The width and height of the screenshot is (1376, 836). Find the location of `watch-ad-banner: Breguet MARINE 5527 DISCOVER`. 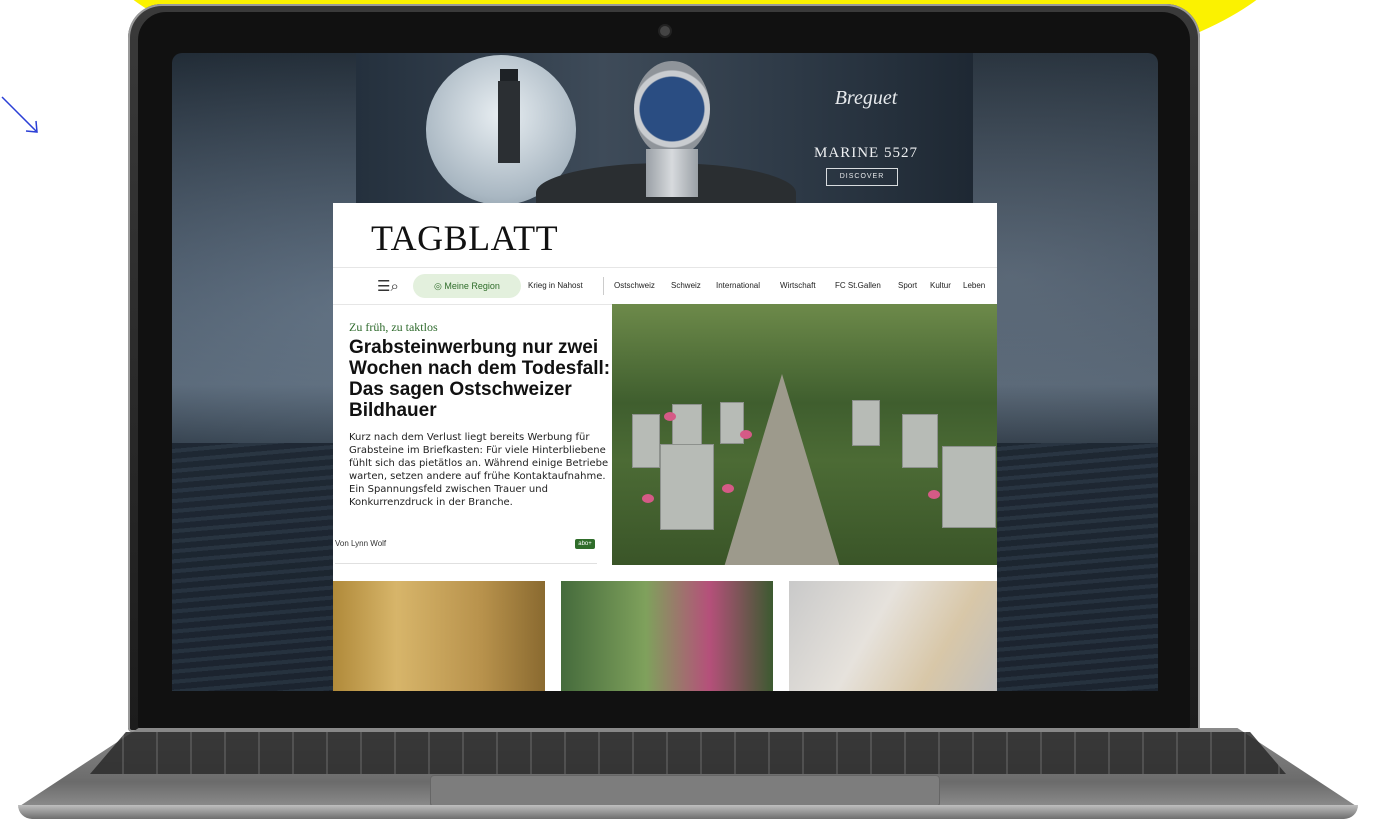

watch-ad-banner: Breguet MARINE 5527 DISCOVER is located at coordinates (664, 128).